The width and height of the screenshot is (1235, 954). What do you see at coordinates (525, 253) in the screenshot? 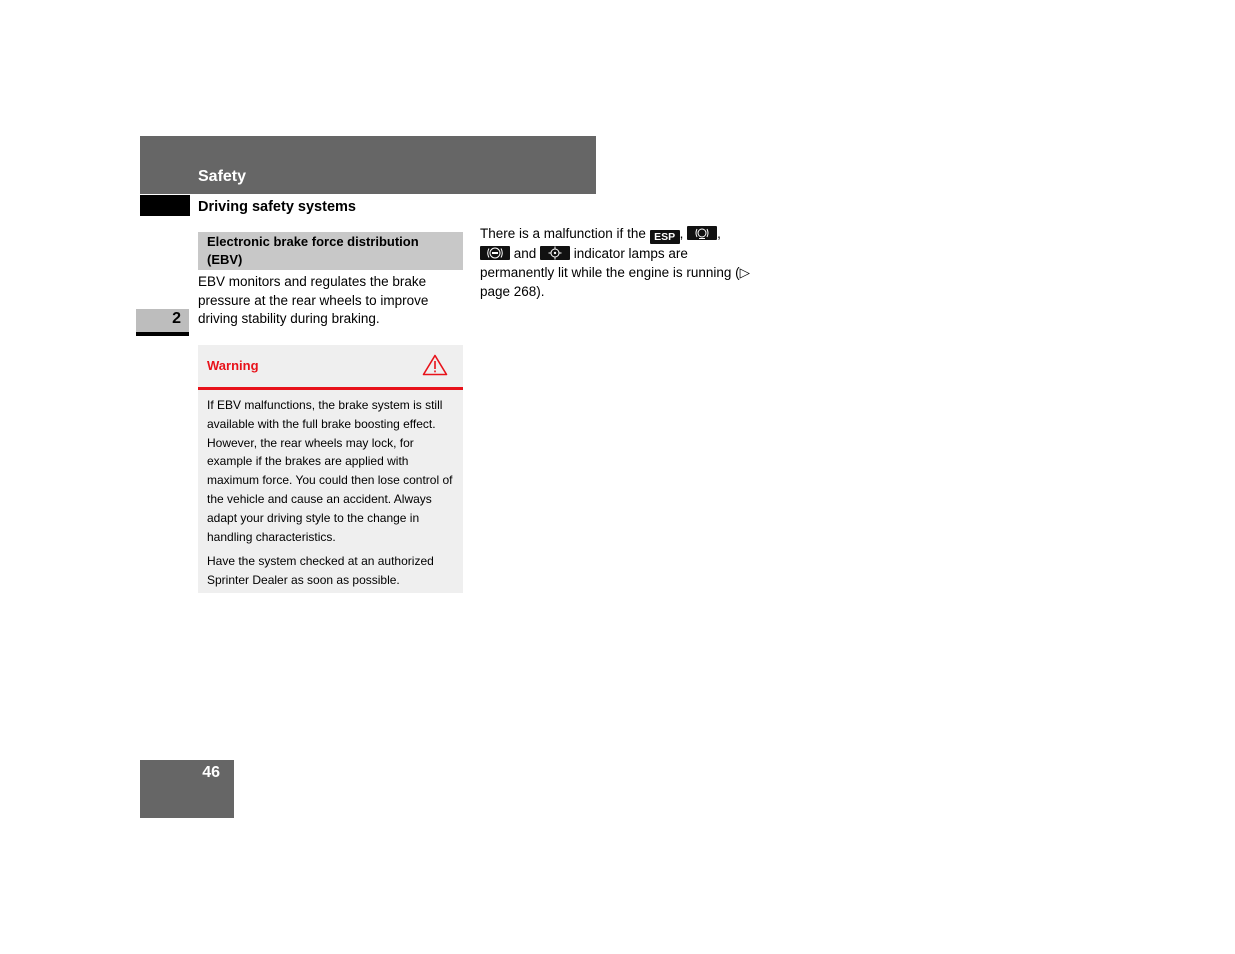
I see `and-text: and` at bounding box center [525, 253].